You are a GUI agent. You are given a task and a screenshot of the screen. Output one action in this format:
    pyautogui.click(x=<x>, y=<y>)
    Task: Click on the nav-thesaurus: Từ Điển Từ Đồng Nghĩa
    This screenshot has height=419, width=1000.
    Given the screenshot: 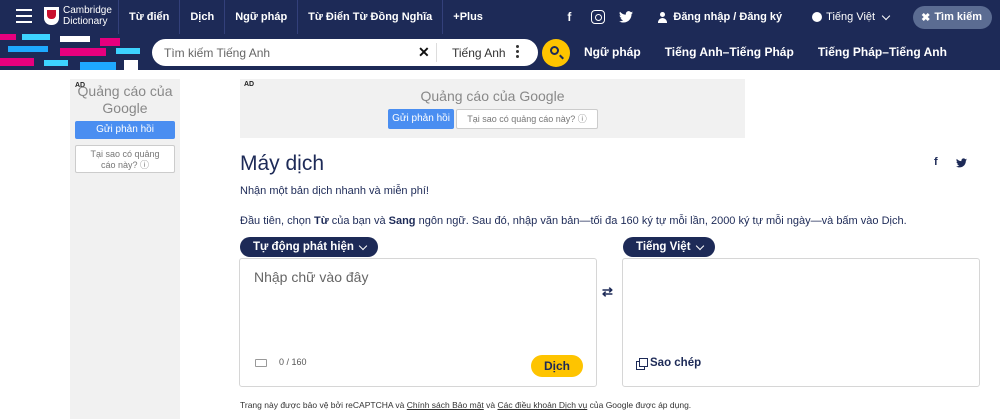 What is the action you would take?
    pyautogui.click(x=369, y=17)
    